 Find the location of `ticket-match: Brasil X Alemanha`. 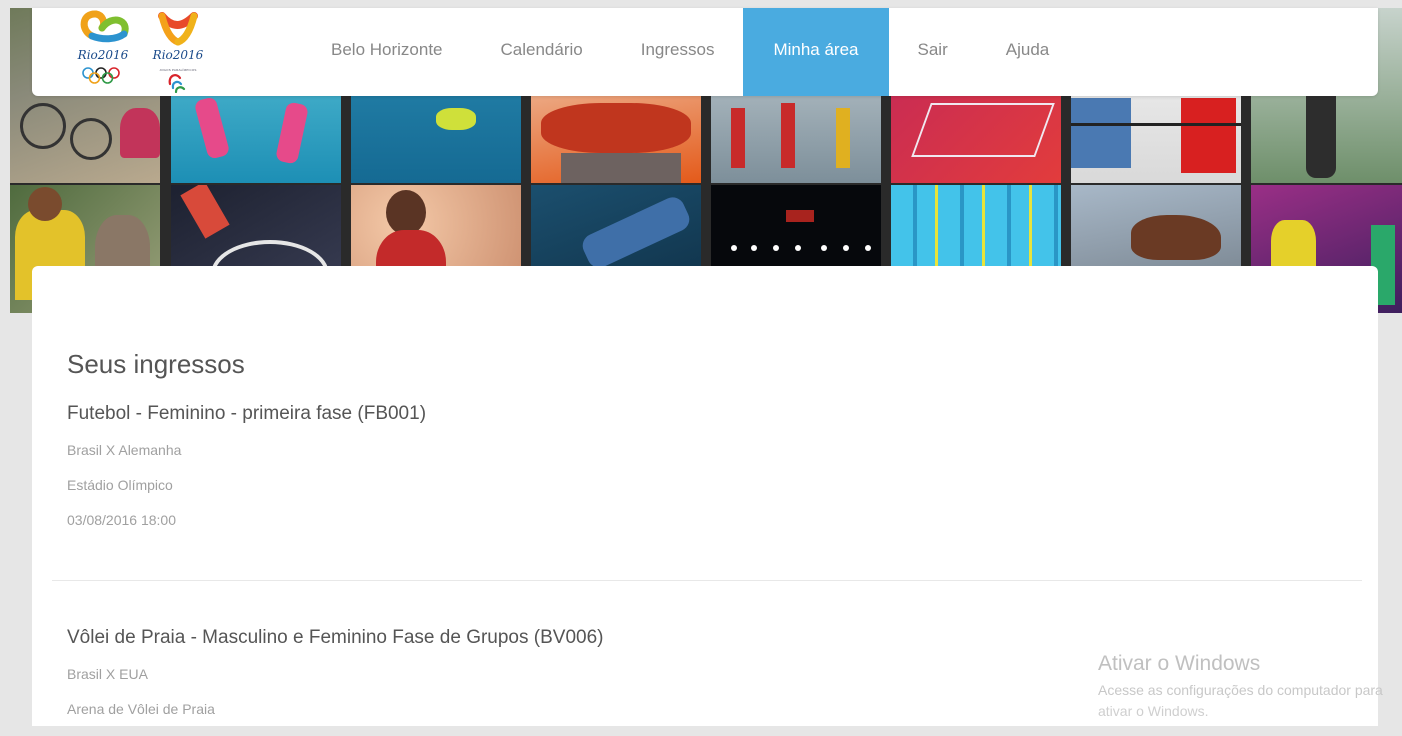

ticket-match: Brasil X Alemanha is located at coordinates (124, 450).